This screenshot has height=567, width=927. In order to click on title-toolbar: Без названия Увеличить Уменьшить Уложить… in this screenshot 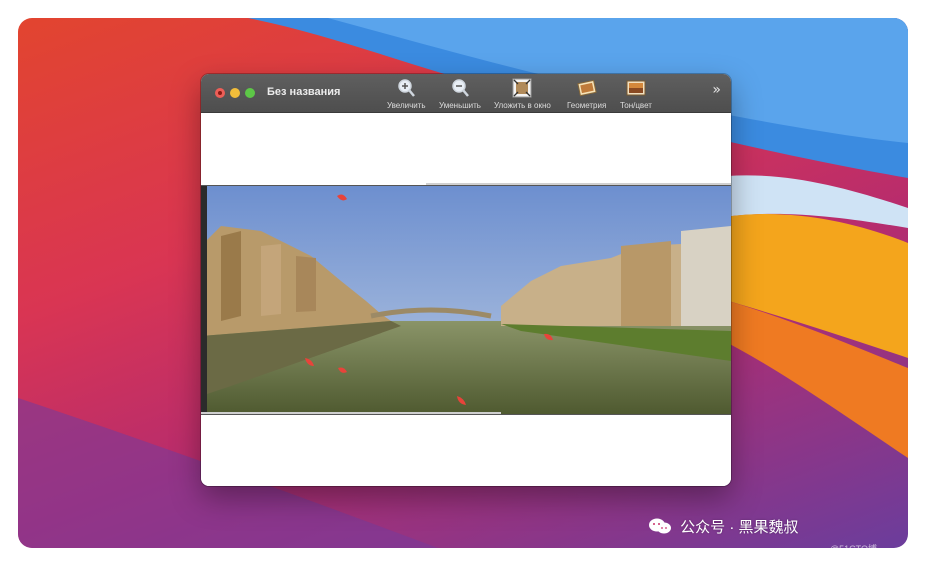, I will do `click(466, 93)`.